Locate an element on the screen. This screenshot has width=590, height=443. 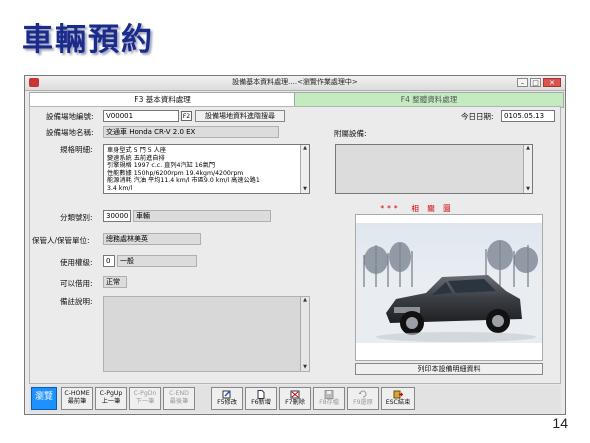
usage-code-field: 0 is located at coordinates (109, 261).